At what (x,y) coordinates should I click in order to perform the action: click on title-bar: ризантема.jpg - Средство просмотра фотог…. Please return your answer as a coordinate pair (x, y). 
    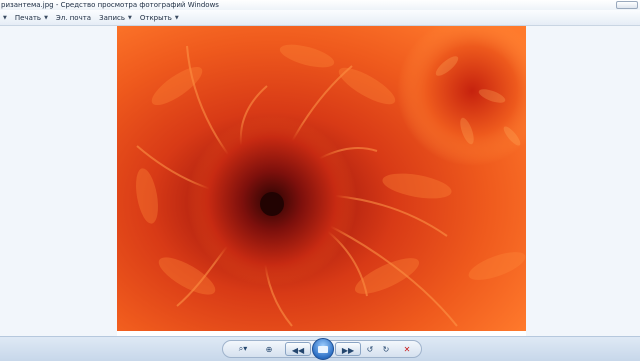
    Looking at the image, I should click on (320, 5).